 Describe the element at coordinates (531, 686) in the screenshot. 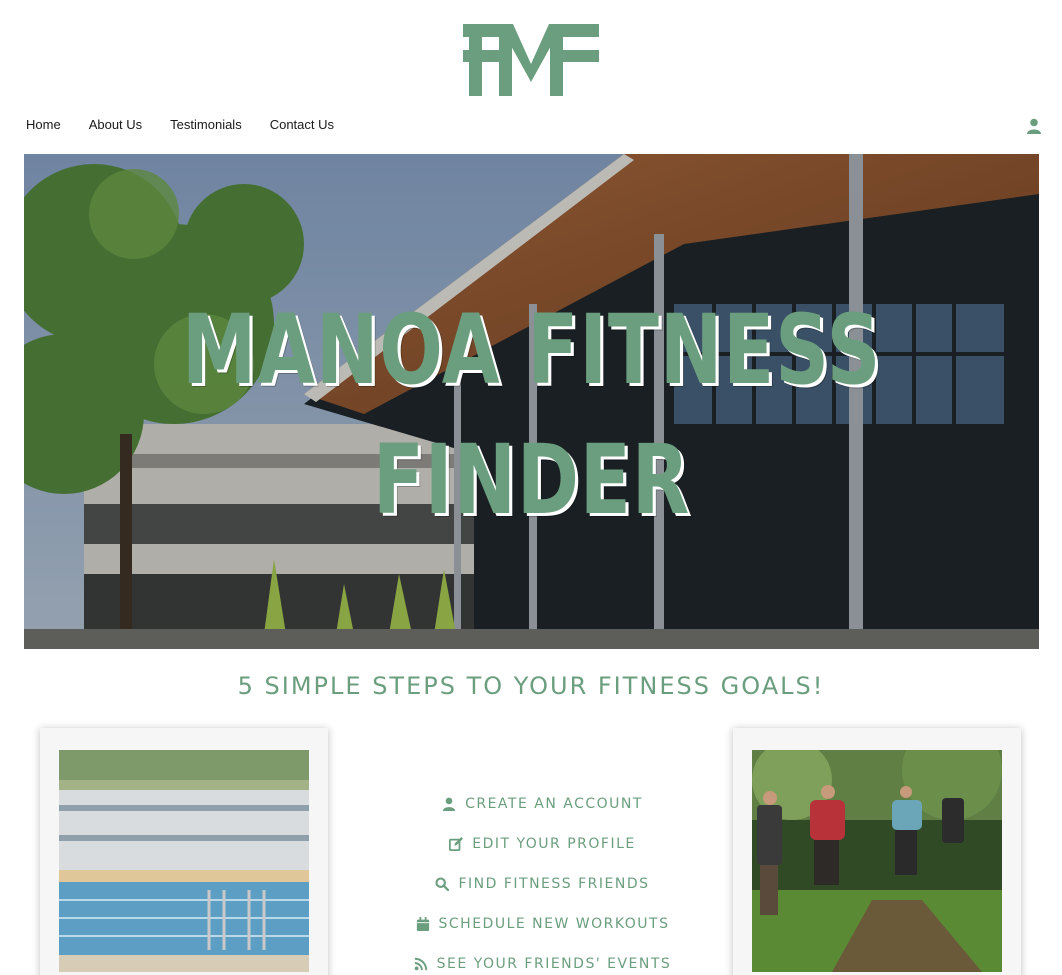

I see `steps-heading: 5 SIMPLE STEPS TO YOUR FITNESS GOALS!` at that location.